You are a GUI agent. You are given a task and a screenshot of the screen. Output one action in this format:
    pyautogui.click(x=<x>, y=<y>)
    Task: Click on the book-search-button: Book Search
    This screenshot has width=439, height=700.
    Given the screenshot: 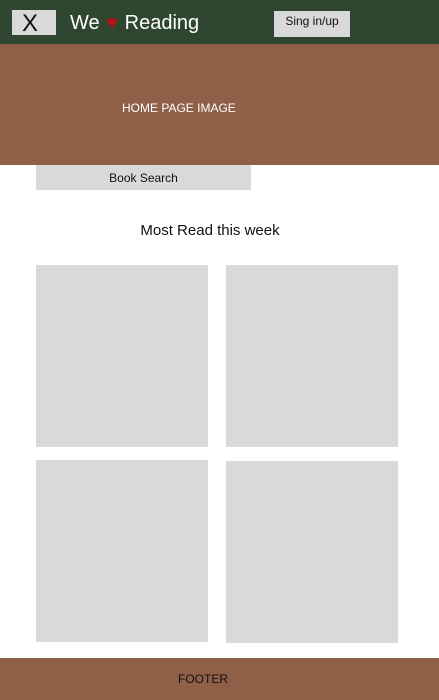 What is the action you would take?
    pyautogui.click(x=143, y=177)
    